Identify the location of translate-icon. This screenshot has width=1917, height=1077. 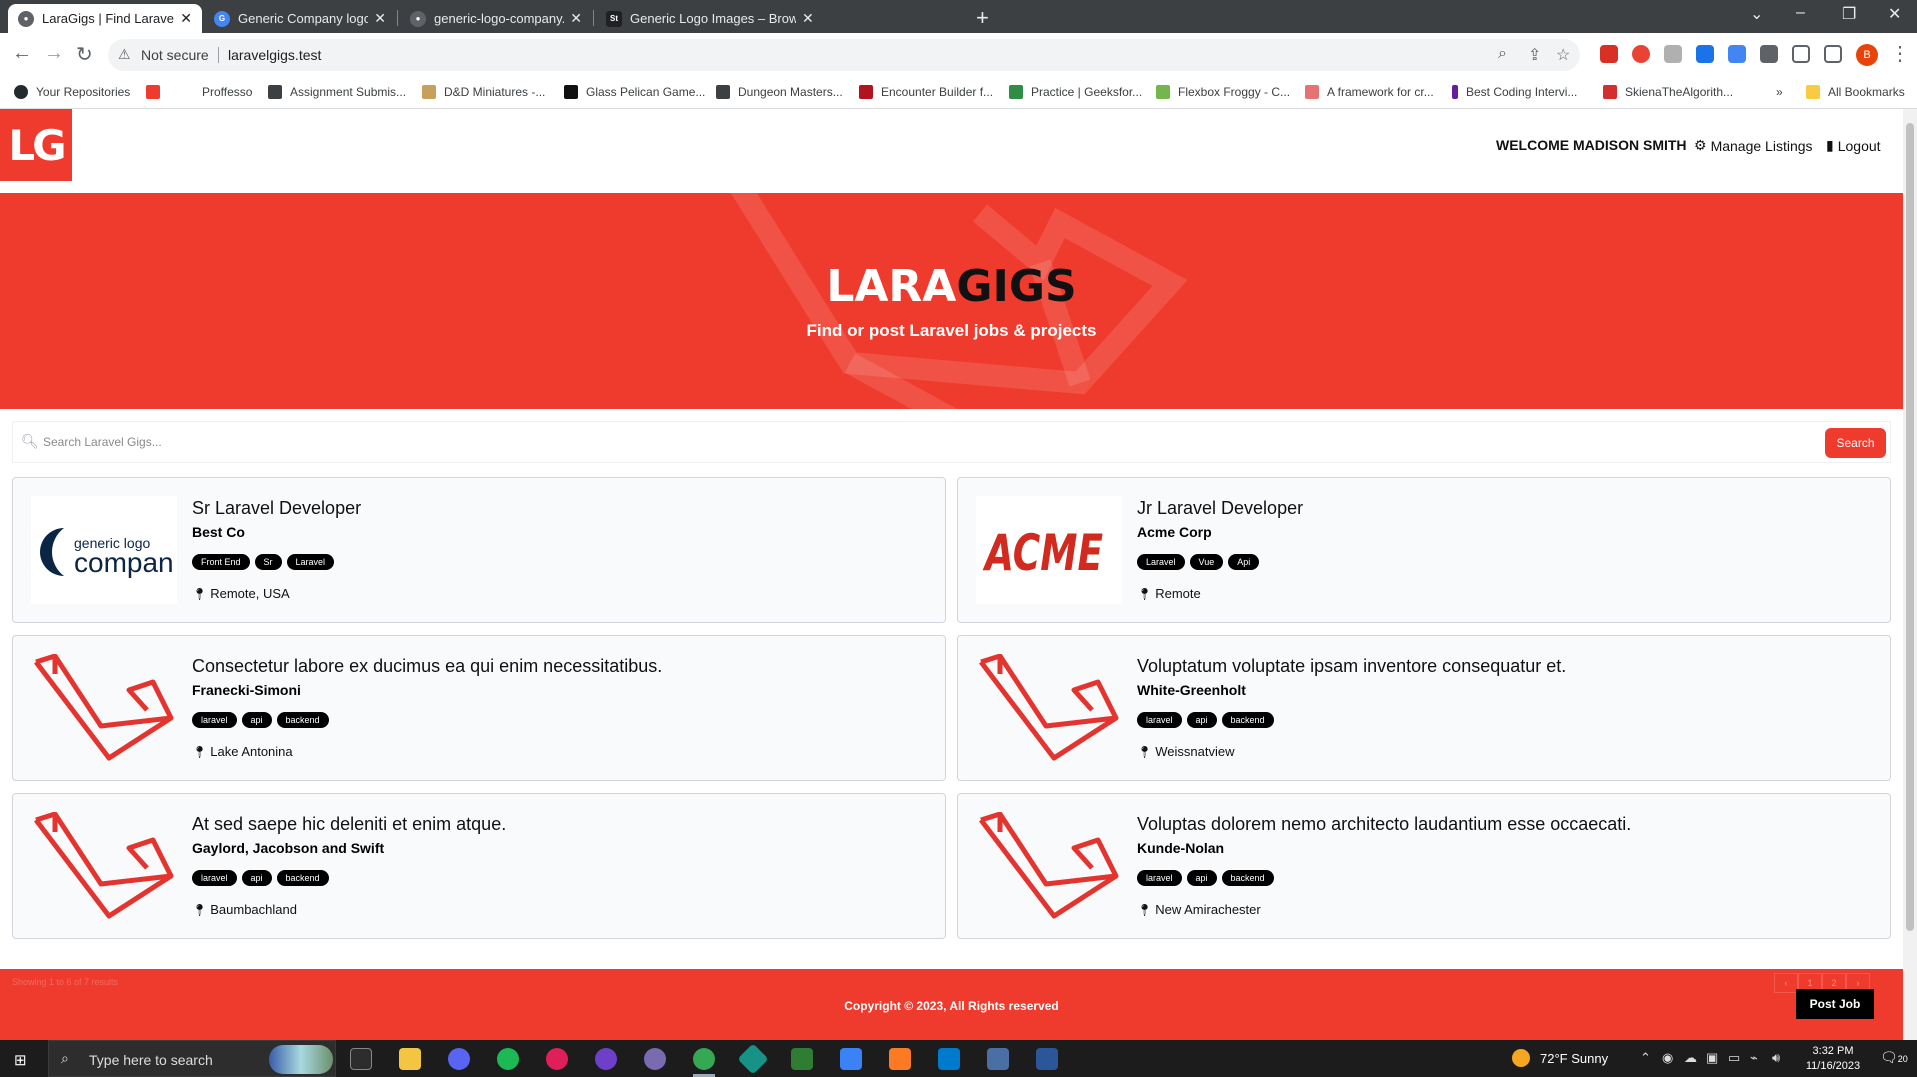
(1737, 54).